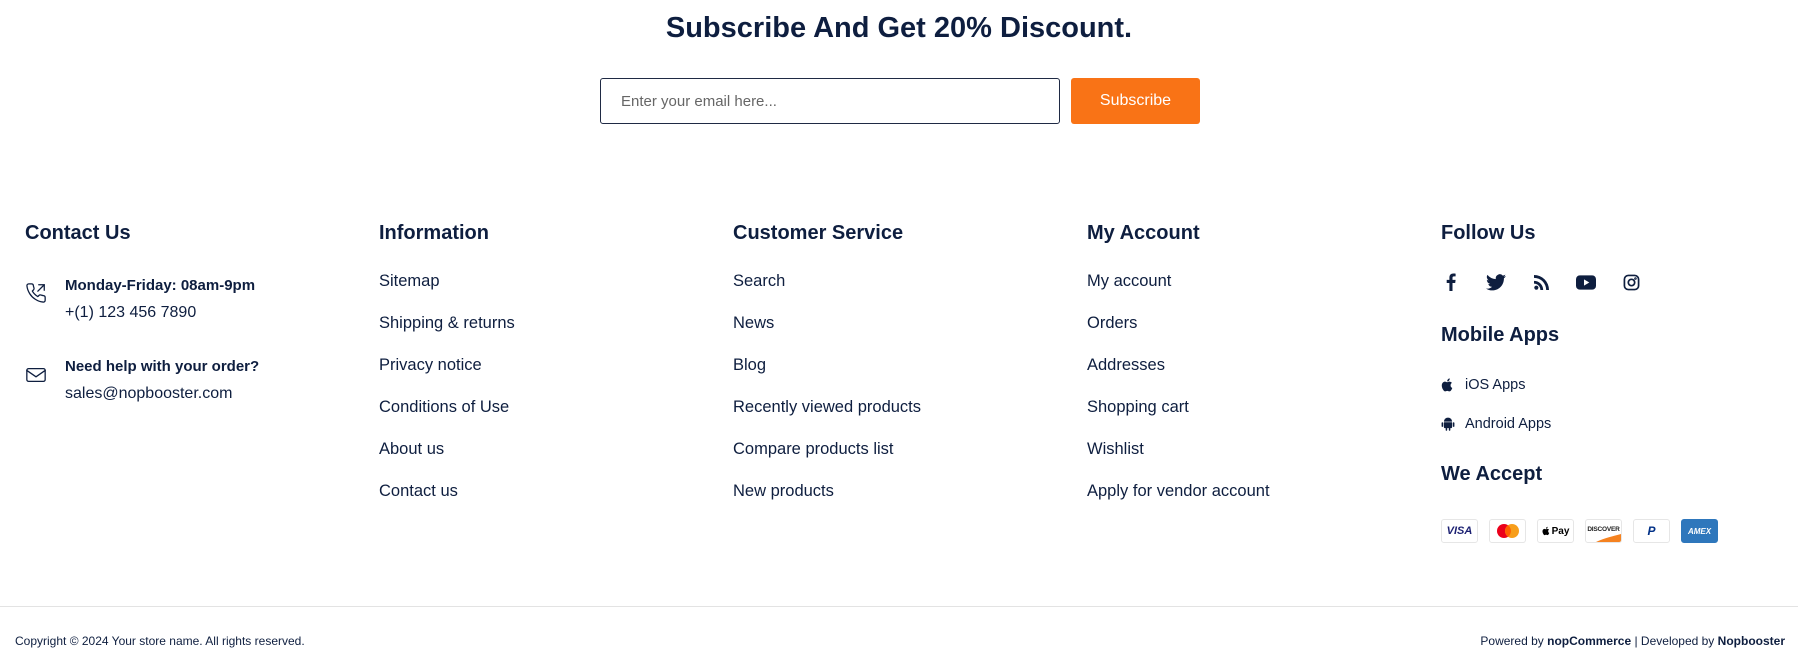 Image resolution: width=1798 pixels, height=668 pixels. What do you see at coordinates (1631, 282) in the screenshot?
I see `instagram-icon` at bounding box center [1631, 282].